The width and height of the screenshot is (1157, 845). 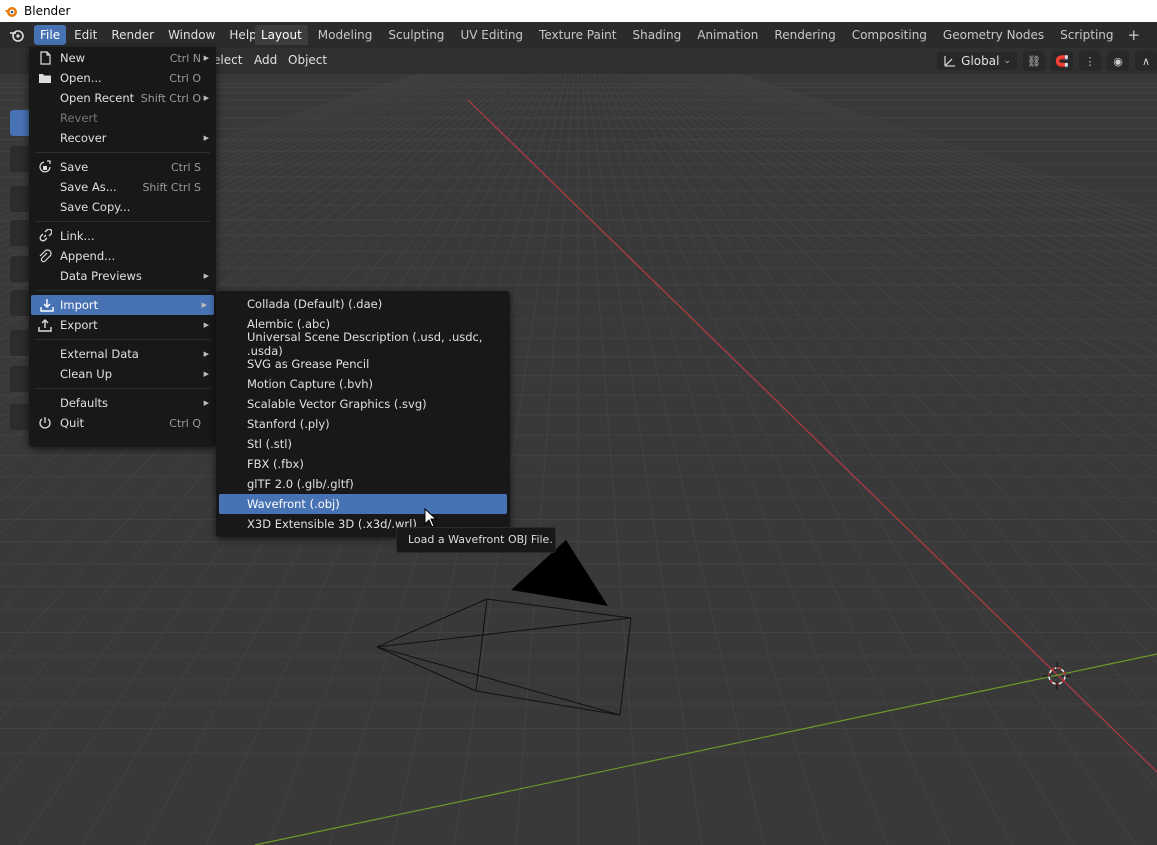 I want to click on tab-modeling: Modeling, so click(x=345, y=35).